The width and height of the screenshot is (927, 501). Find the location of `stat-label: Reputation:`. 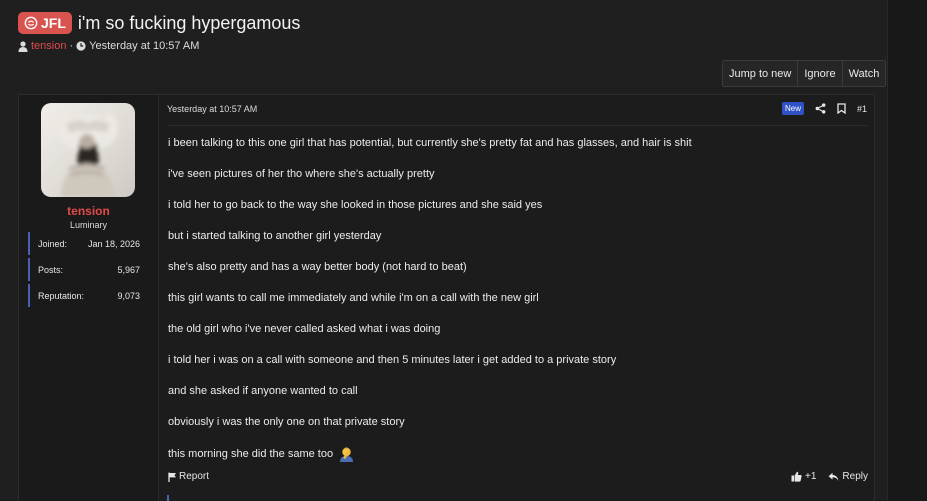

stat-label: Reputation: is located at coordinates (61, 295).